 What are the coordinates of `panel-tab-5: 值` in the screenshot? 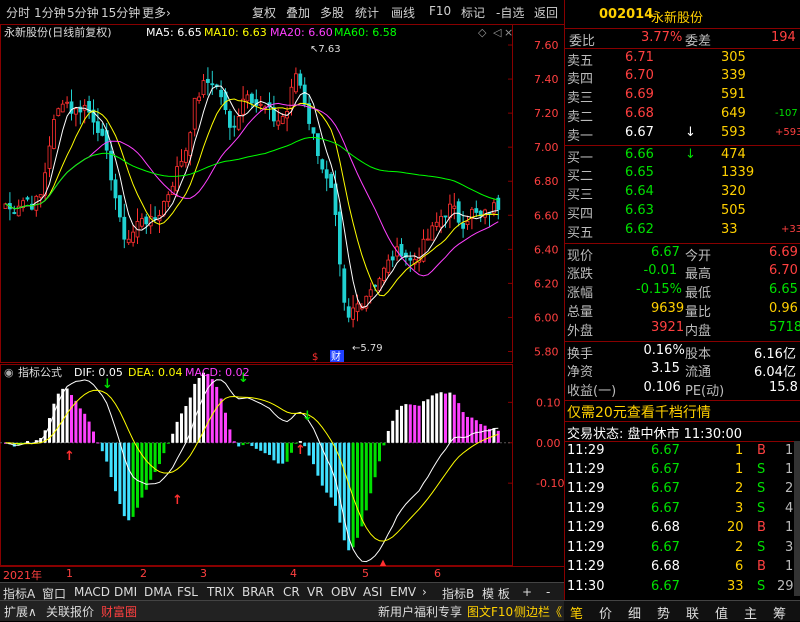 It's located at (721, 612).